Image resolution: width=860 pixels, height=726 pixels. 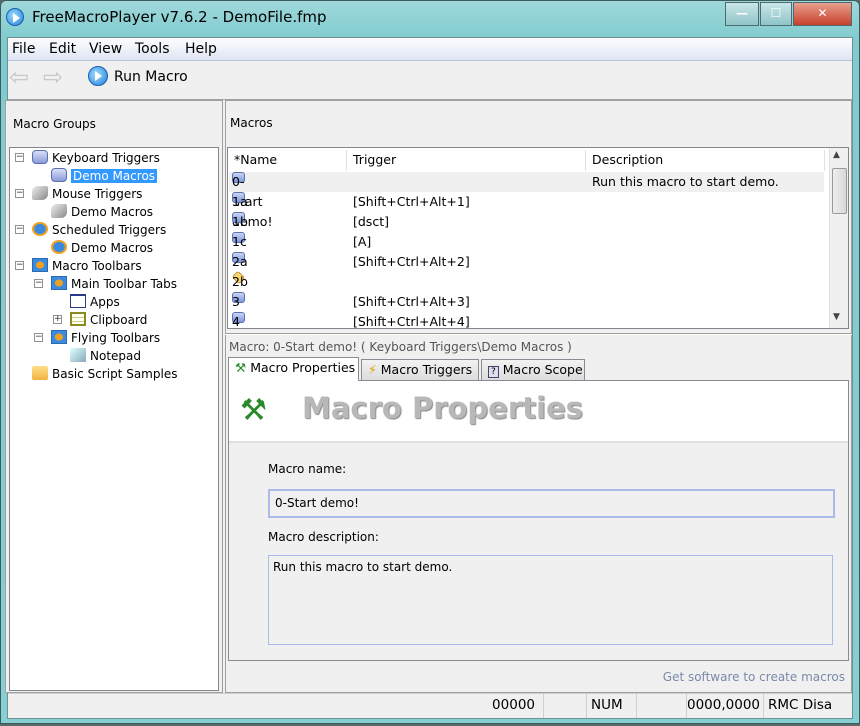 I want to click on tree-item: Scheduled Triggers, so click(x=99, y=230).